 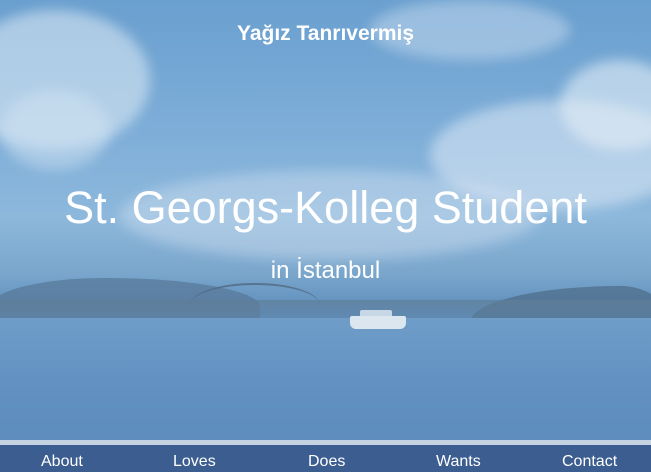 What do you see at coordinates (458, 462) in the screenshot?
I see `nav-item-wants: Wants` at bounding box center [458, 462].